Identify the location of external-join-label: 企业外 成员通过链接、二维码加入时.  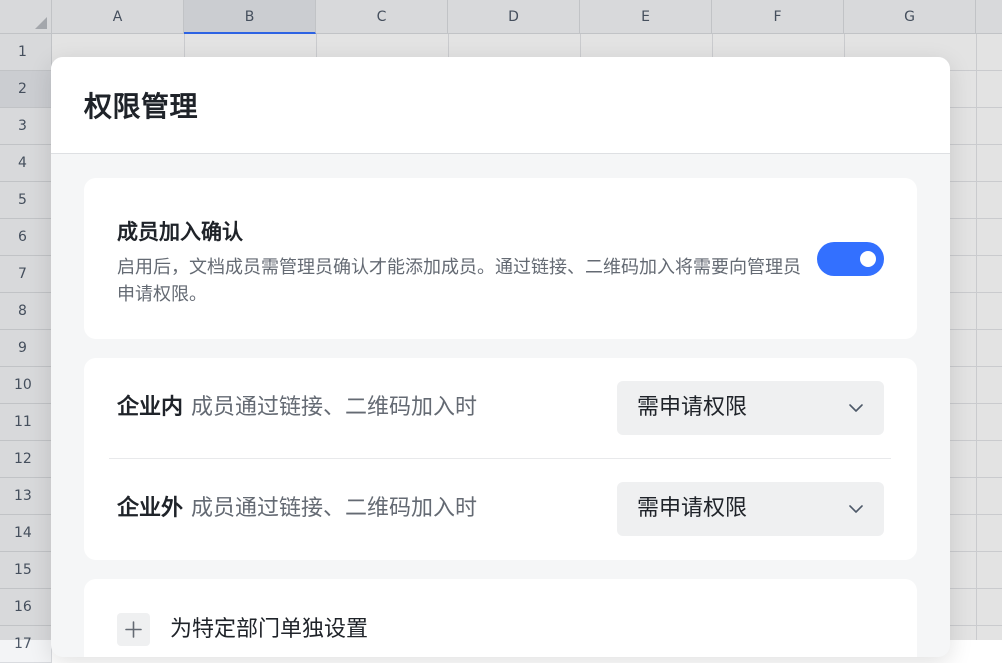
(297, 509).